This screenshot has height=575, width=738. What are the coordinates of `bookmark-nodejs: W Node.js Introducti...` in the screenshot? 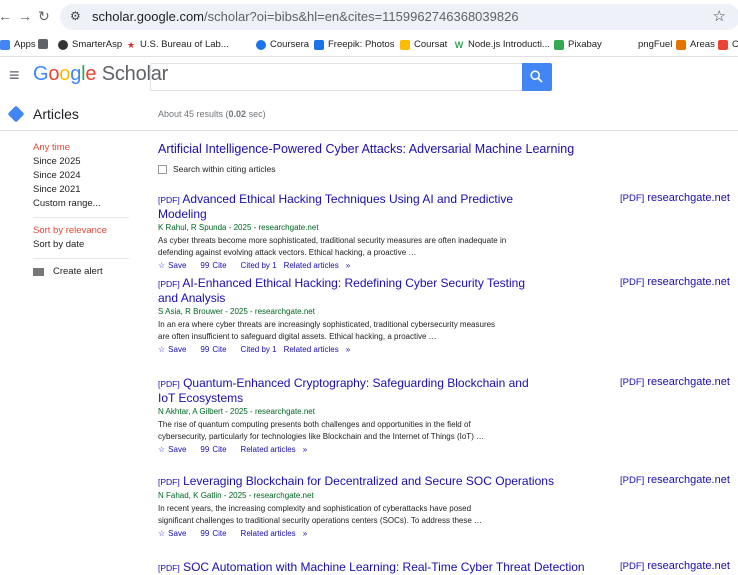 It's located at (502, 44).